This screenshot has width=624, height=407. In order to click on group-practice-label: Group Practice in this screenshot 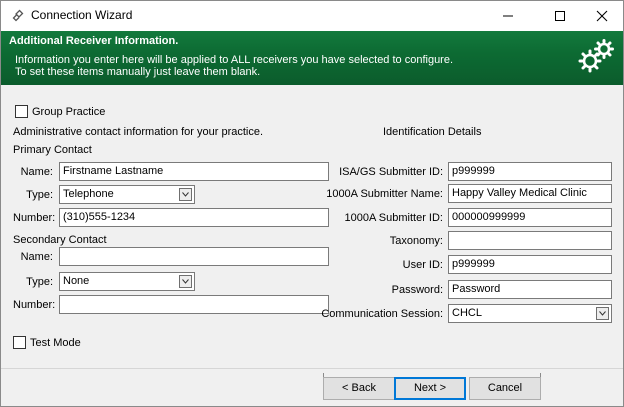, I will do `click(69, 111)`.